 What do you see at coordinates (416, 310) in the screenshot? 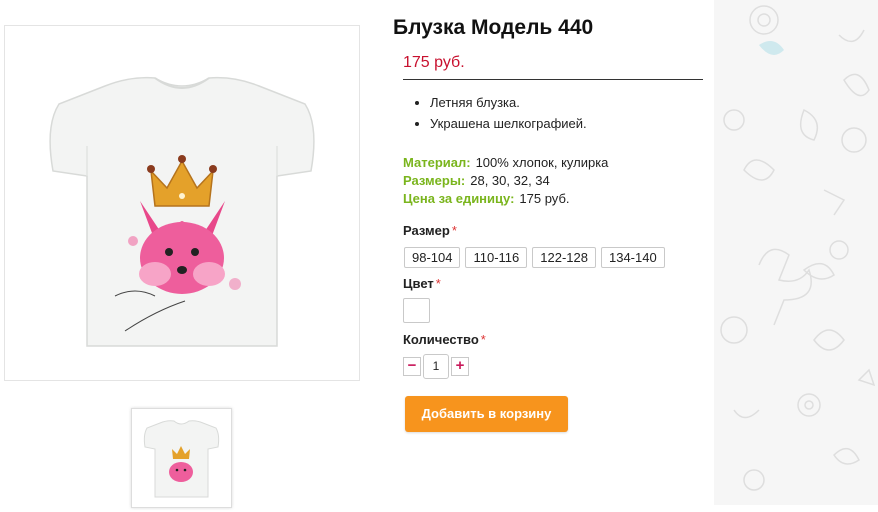
I see `color-swatch` at bounding box center [416, 310].